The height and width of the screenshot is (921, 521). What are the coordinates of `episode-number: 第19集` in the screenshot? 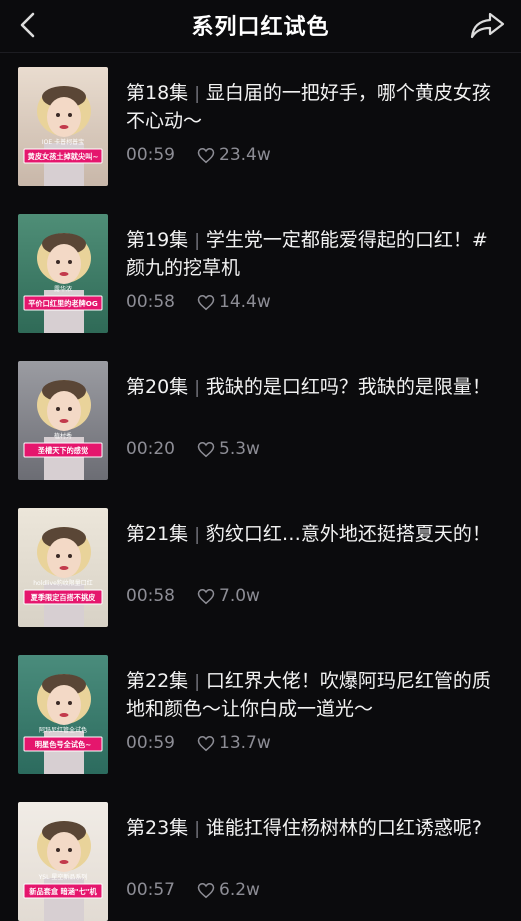 It's located at (157, 240).